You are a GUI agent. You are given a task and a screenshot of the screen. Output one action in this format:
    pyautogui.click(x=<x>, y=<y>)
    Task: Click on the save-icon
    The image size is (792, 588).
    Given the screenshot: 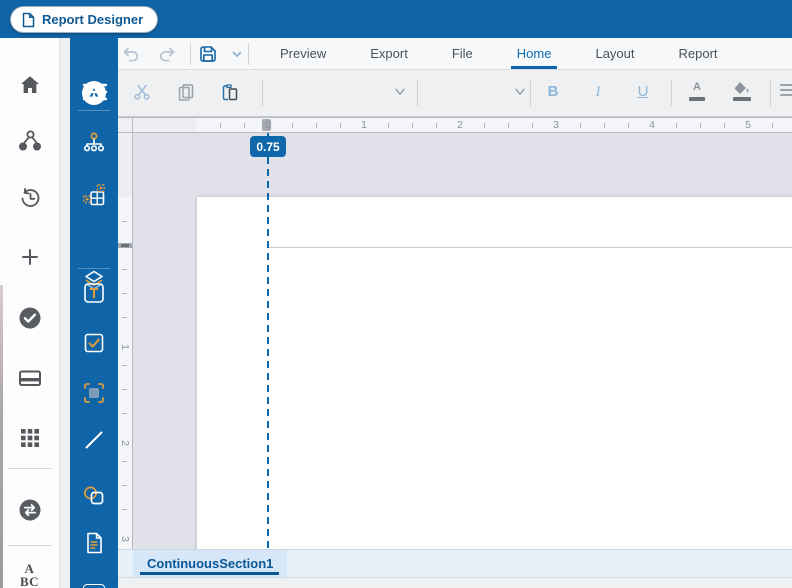 What is the action you would take?
    pyautogui.click(x=208, y=54)
    